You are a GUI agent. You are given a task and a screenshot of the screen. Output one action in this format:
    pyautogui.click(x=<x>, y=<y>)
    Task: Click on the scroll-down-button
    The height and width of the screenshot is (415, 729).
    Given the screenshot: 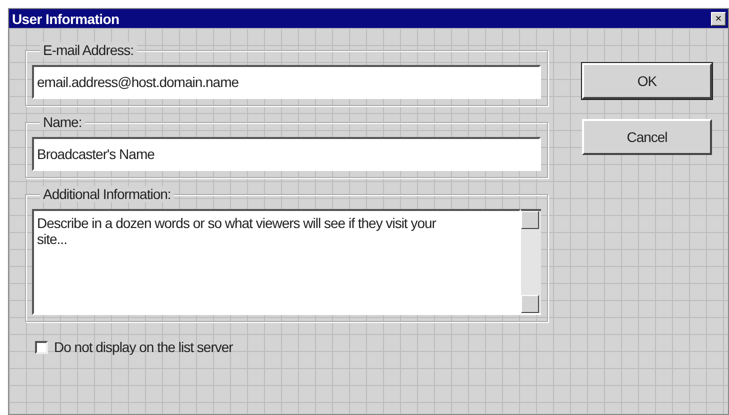 What is the action you would take?
    pyautogui.click(x=530, y=304)
    